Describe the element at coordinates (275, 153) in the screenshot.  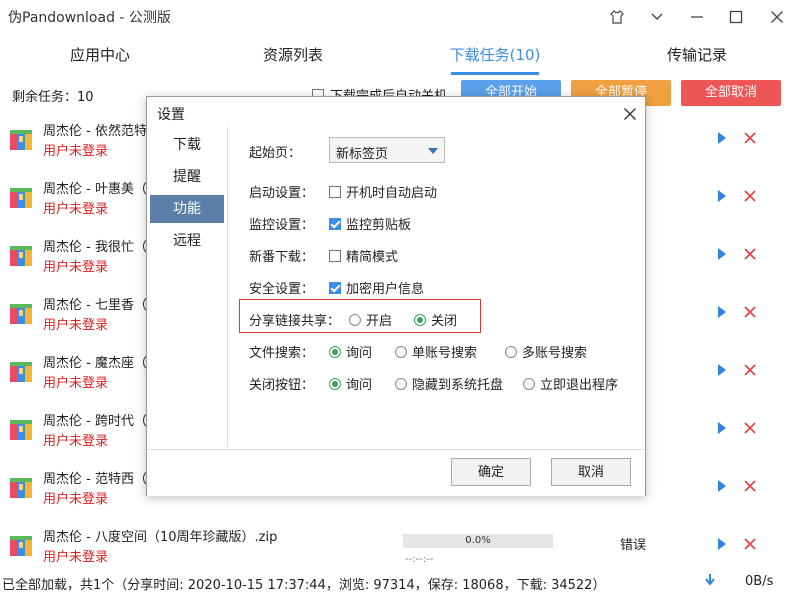
I see `start-page-label: 起始页：` at that location.